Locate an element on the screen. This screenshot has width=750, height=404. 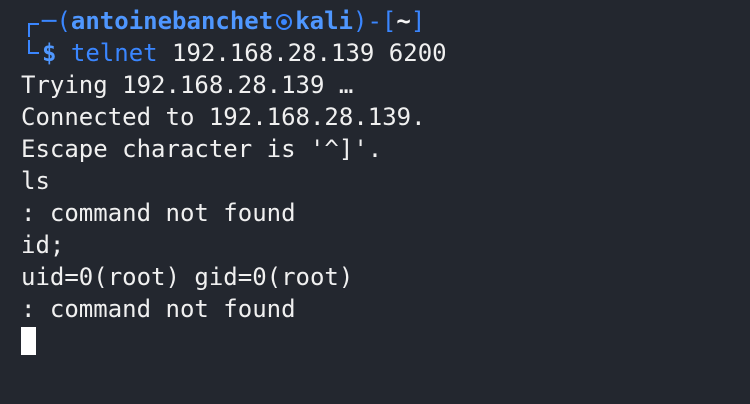
command-line: $ telnet 192.168.28.139 6200 is located at coordinates (237, 53).